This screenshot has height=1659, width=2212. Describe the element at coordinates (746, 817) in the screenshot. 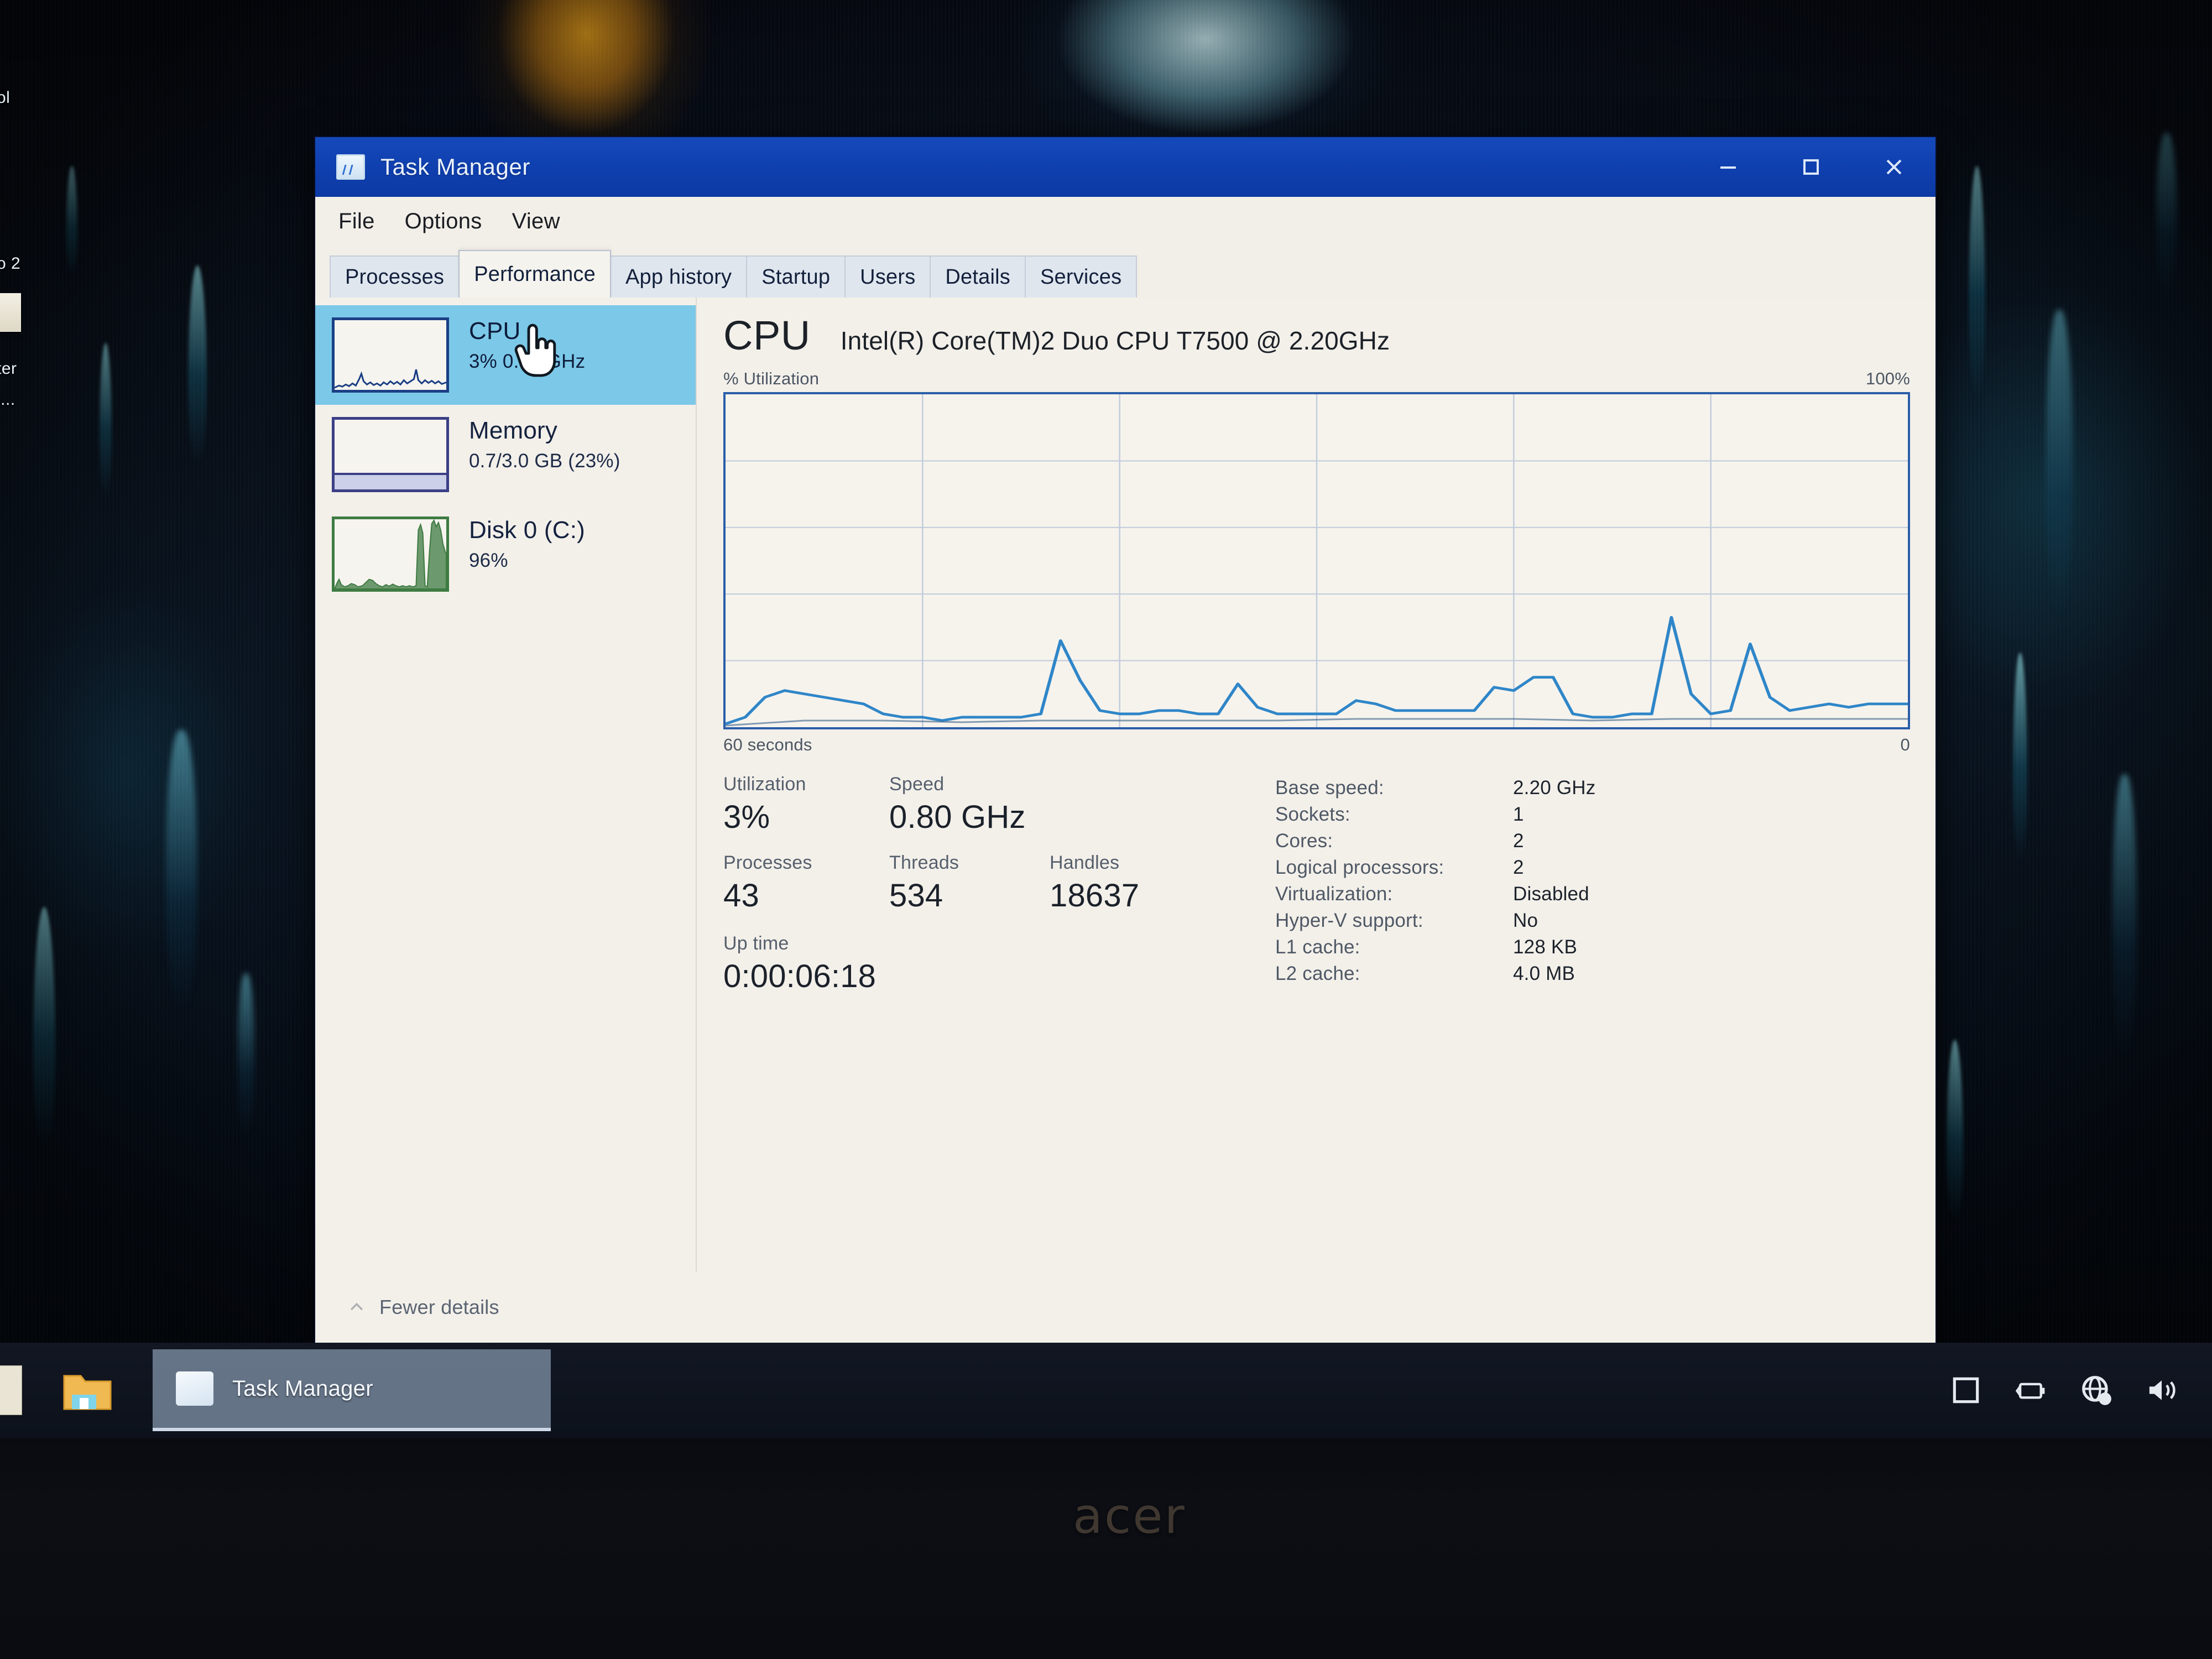

I see `stat-value: 3%` at that location.